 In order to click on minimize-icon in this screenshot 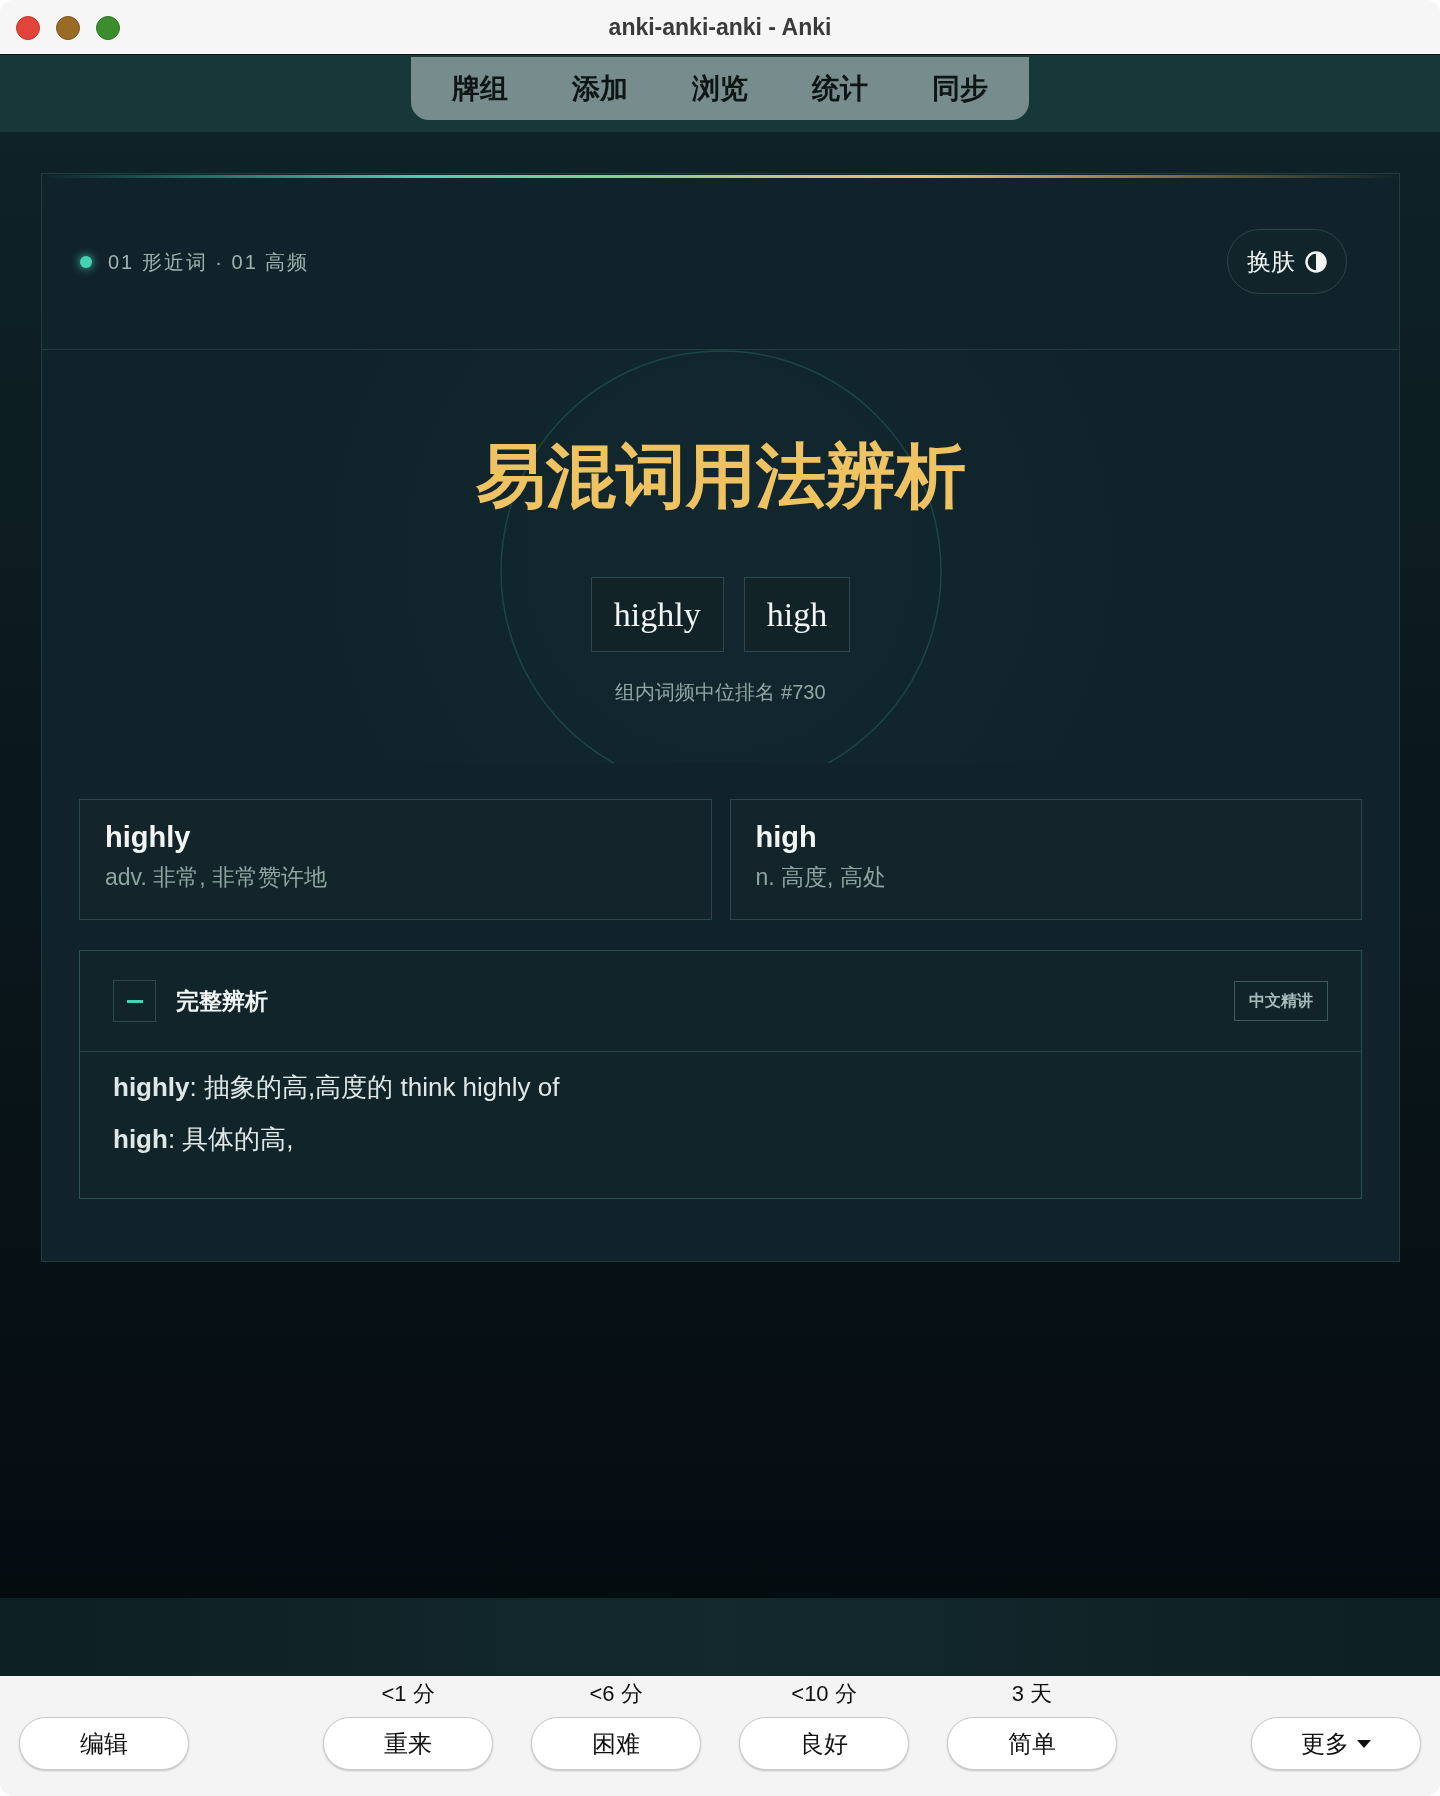, I will do `click(68, 28)`.